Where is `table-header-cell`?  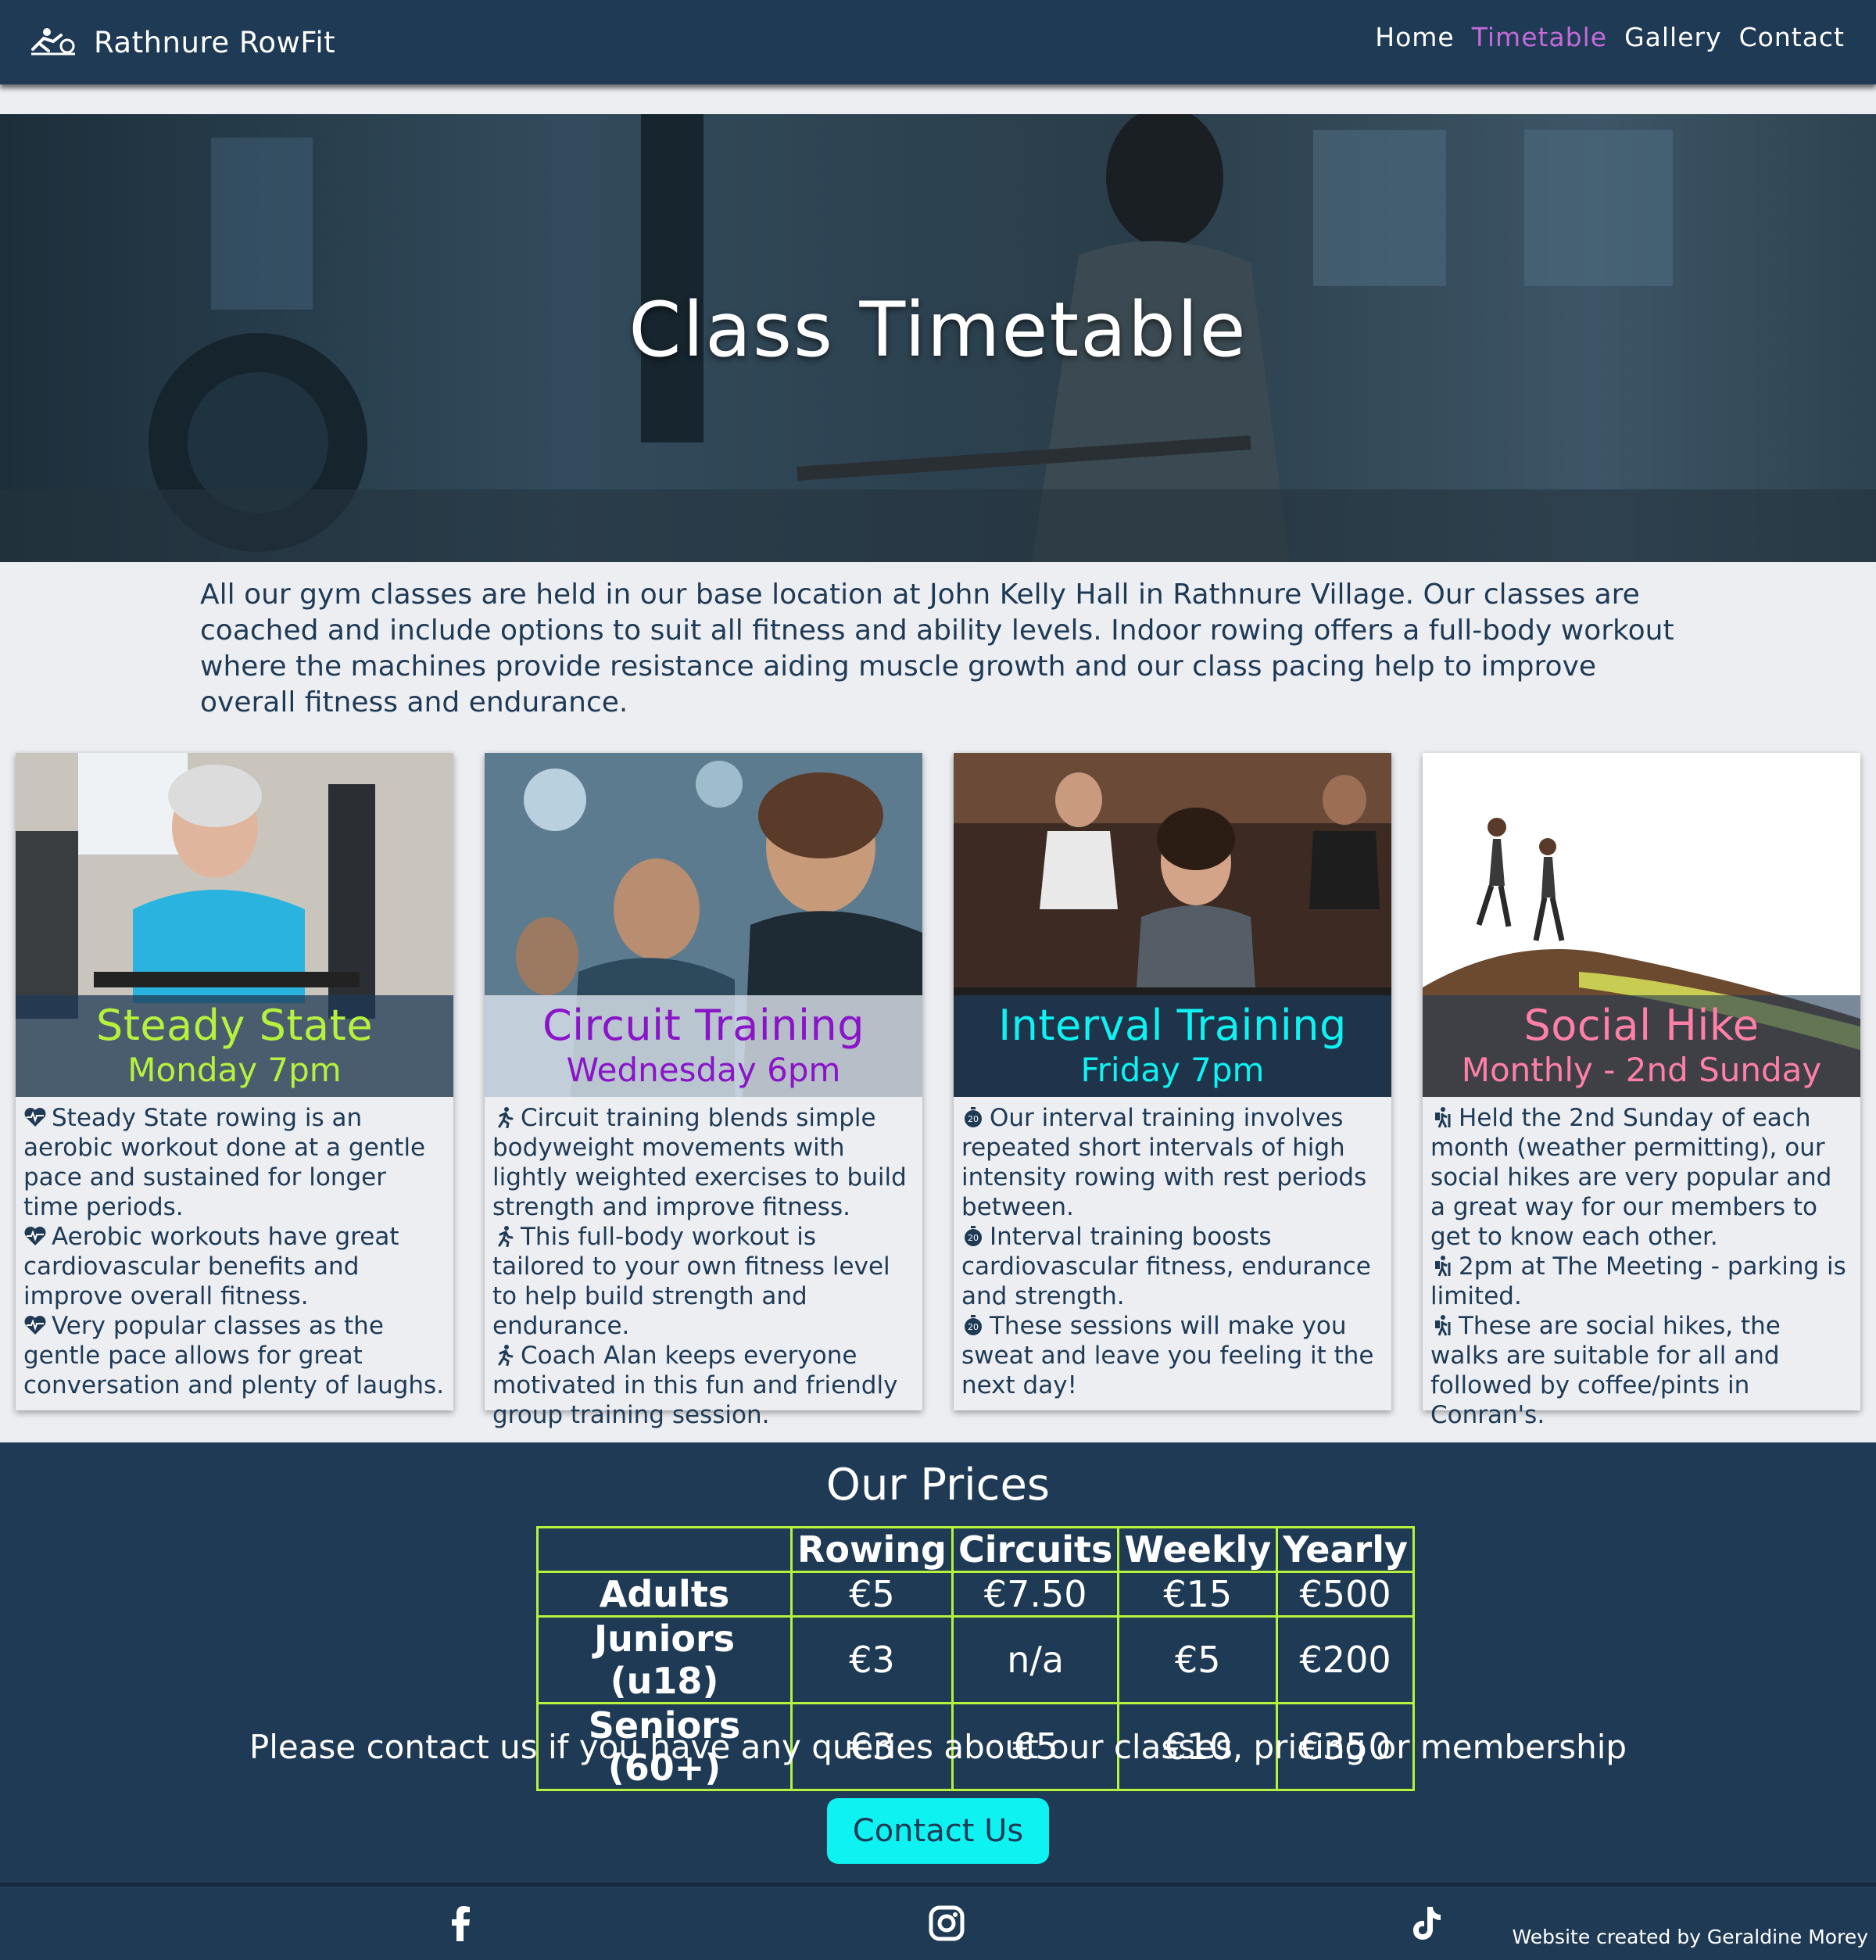
table-header-cell is located at coordinates (664, 1549).